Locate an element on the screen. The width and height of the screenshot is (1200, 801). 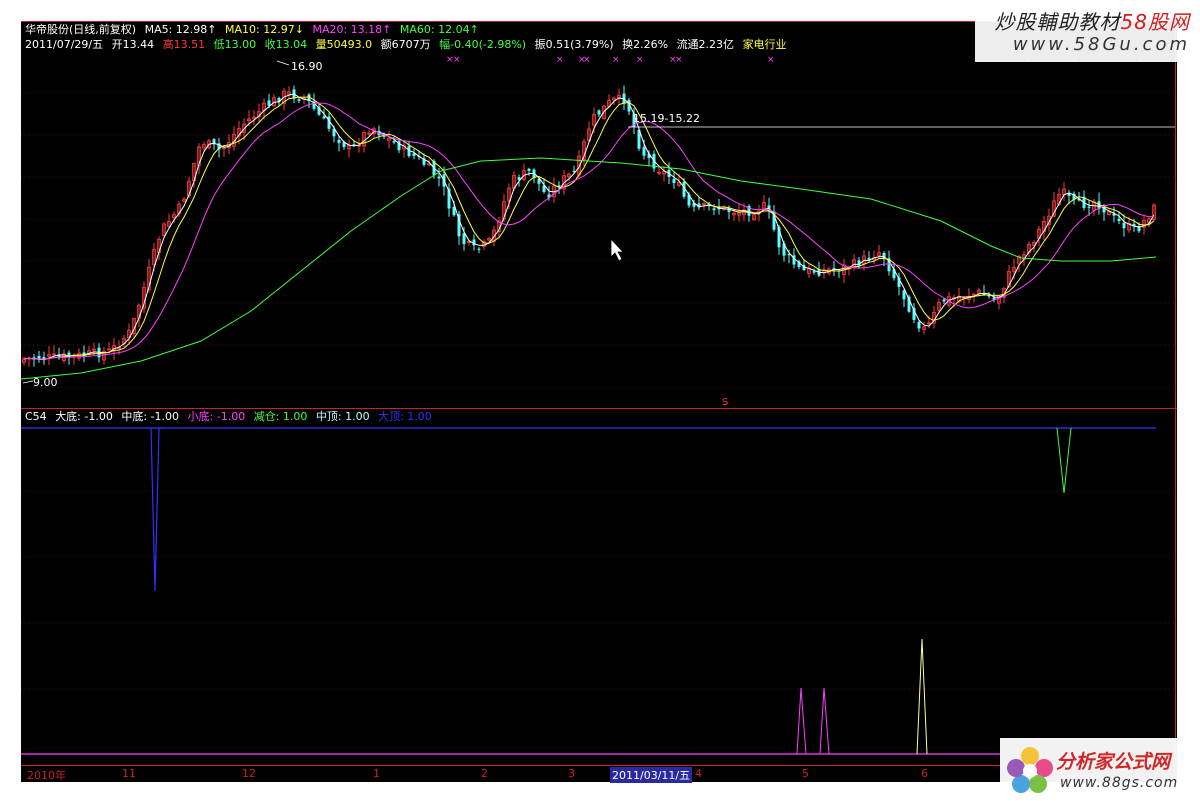
watermark-bottom: 分析家公式网 www.88gs.com is located at coordinates (1100, 769).